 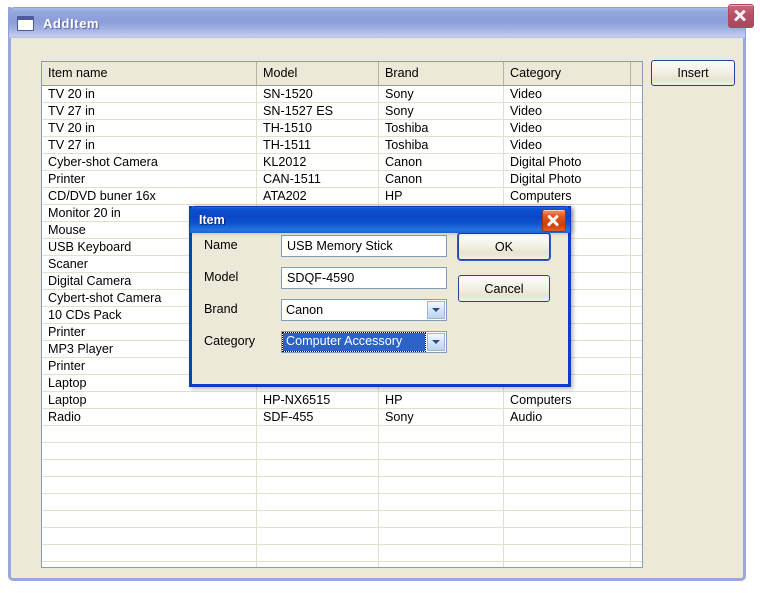 I want to click on table-cell: HP-NX6515, so click(x=317, y=400).